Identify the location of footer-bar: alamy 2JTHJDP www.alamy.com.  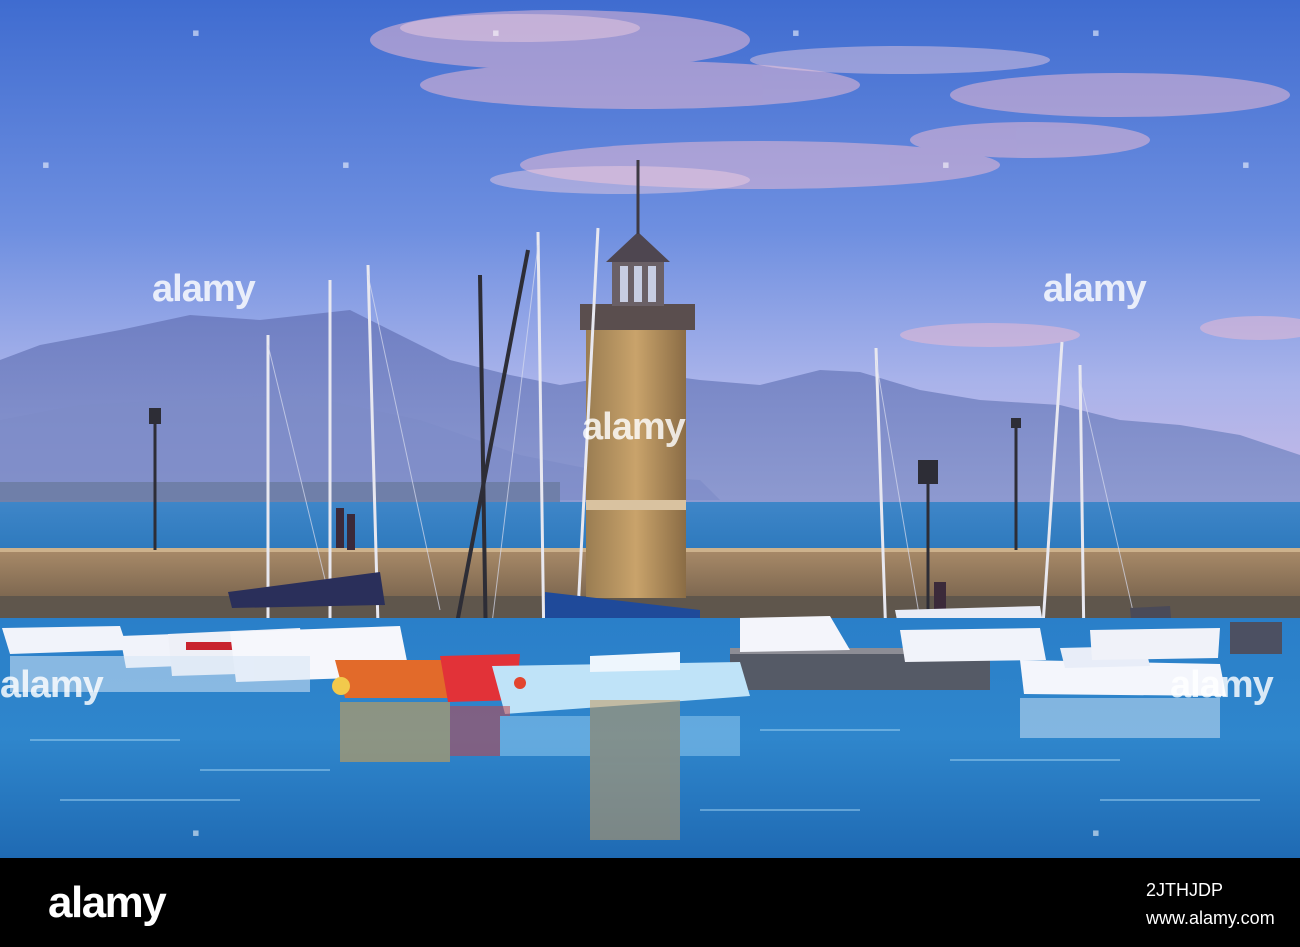
(650, 902).